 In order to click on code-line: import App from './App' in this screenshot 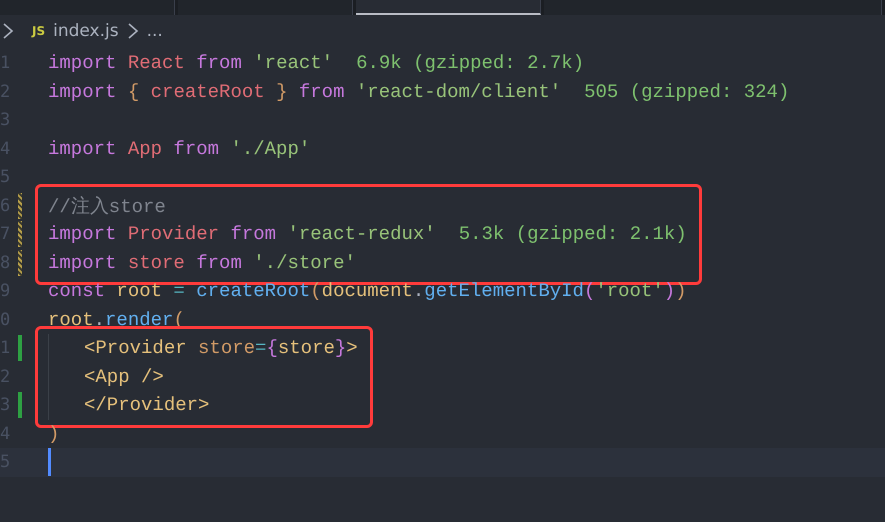, I will do `click(179, 149)`.